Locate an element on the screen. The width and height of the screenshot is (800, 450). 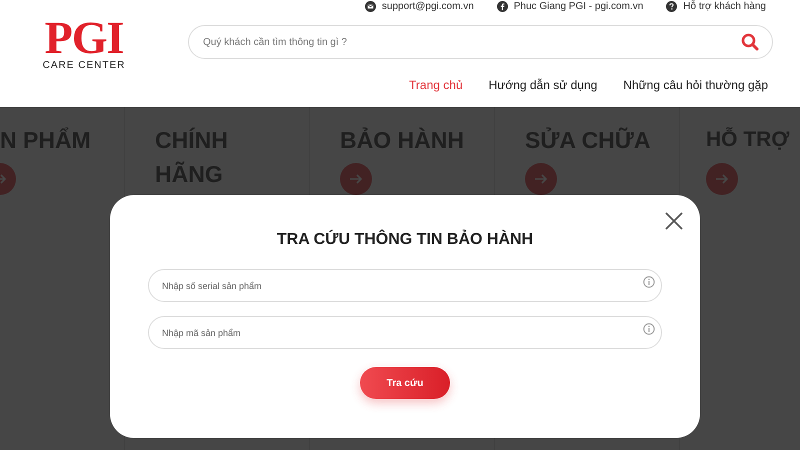
search-icon is located at coordinates (750, 42).